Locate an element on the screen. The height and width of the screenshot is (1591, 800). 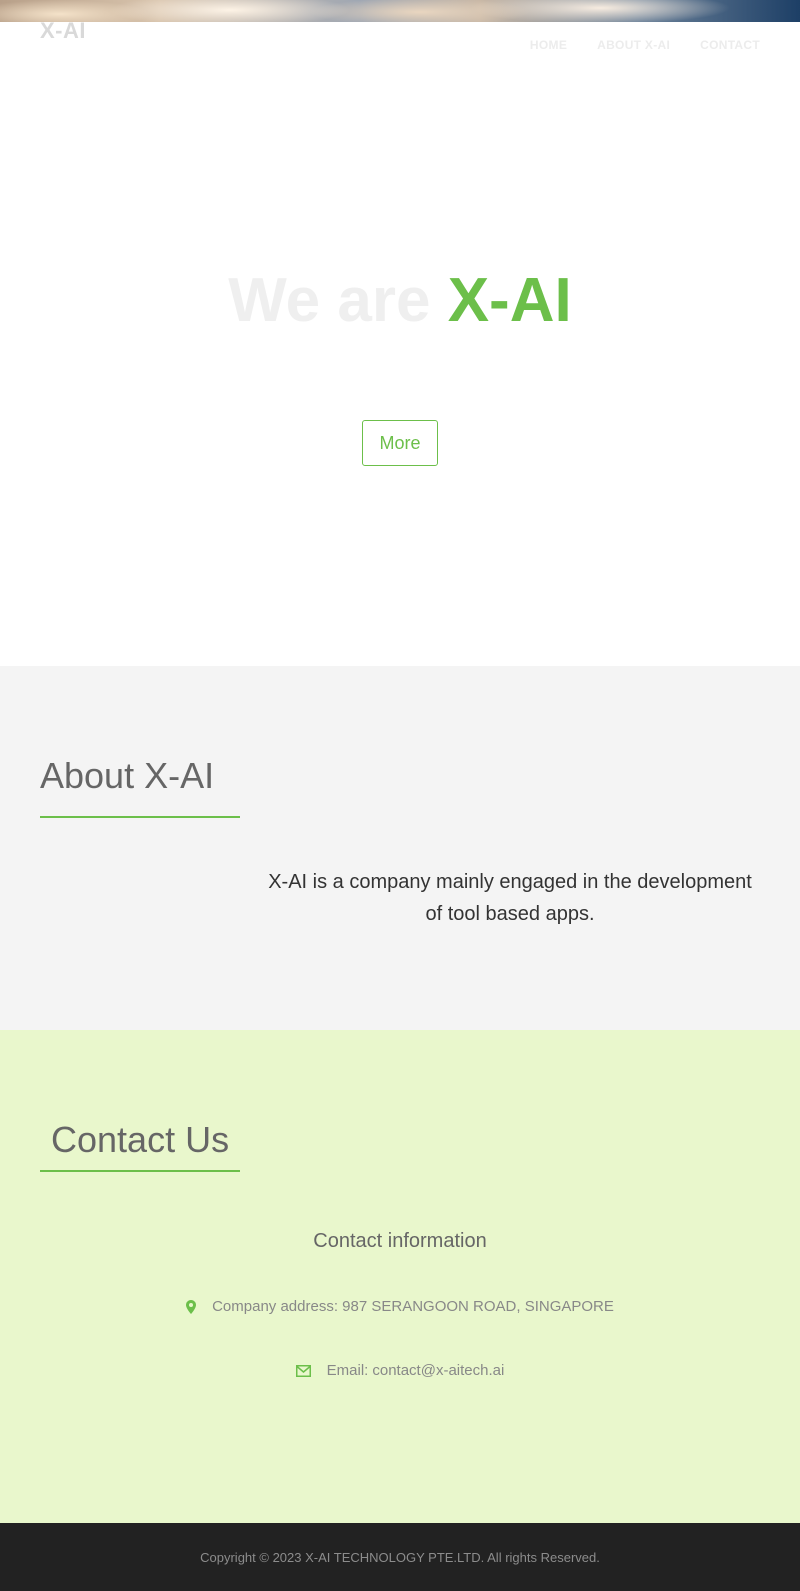
contact-info-heading: Contact information is located at coordinates (400, 1241).